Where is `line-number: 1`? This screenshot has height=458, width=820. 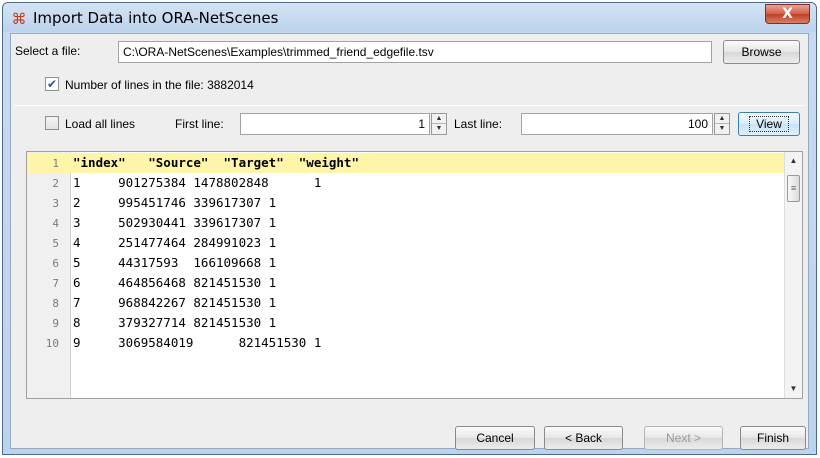
line-number: 1 is located at coordinates (47, 164).